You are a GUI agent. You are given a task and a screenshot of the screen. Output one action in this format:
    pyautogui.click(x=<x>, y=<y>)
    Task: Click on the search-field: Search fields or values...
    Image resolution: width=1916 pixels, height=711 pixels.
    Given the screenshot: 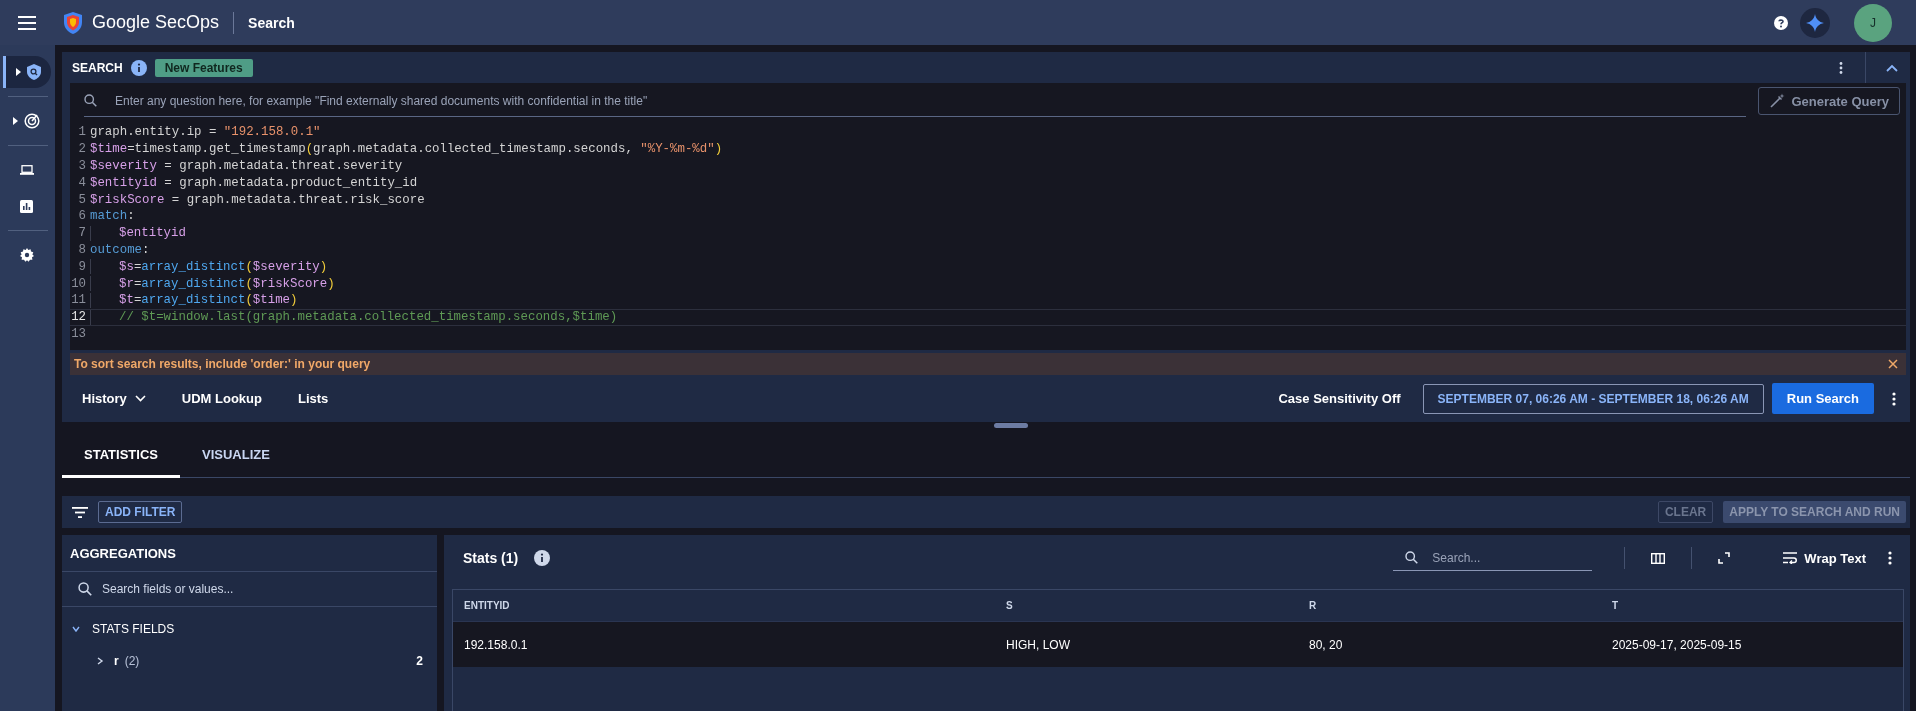 What is the action you would take?
    pyautogui.click(x=260, y=589)
    